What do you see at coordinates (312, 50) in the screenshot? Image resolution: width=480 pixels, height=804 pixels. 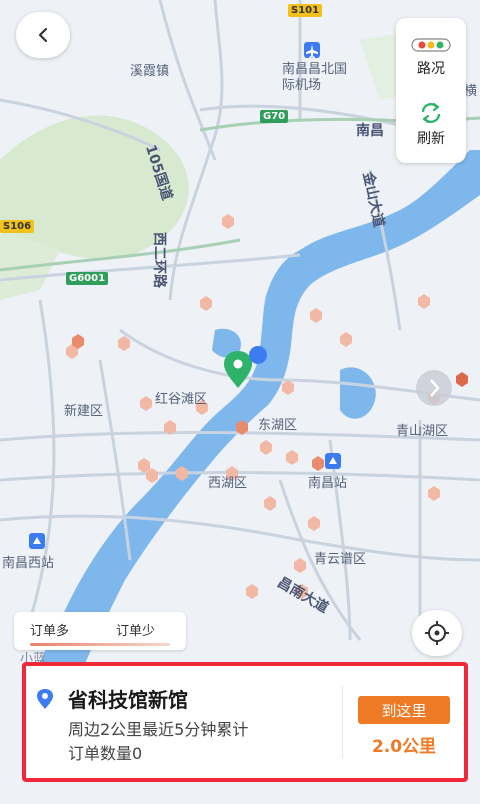 I see `airport-icon` at bounding box center [312, 50].